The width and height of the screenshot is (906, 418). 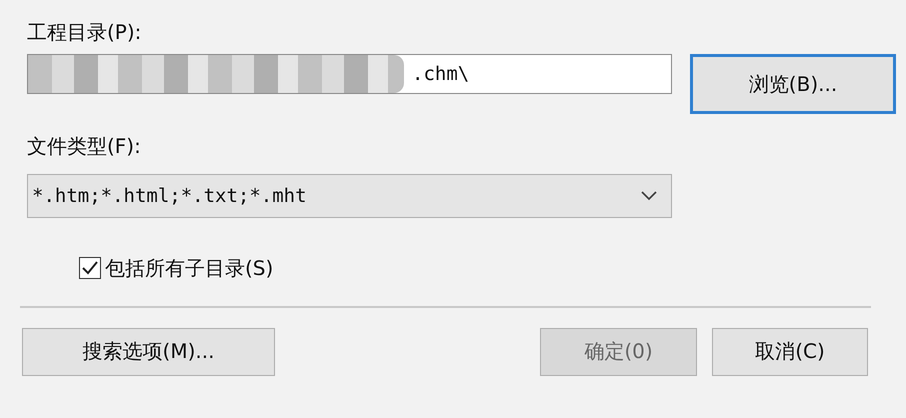 What do you see at coordinates (90, 268) in the screenshot?
I see `checkbox` at bounding box center [90, 268].